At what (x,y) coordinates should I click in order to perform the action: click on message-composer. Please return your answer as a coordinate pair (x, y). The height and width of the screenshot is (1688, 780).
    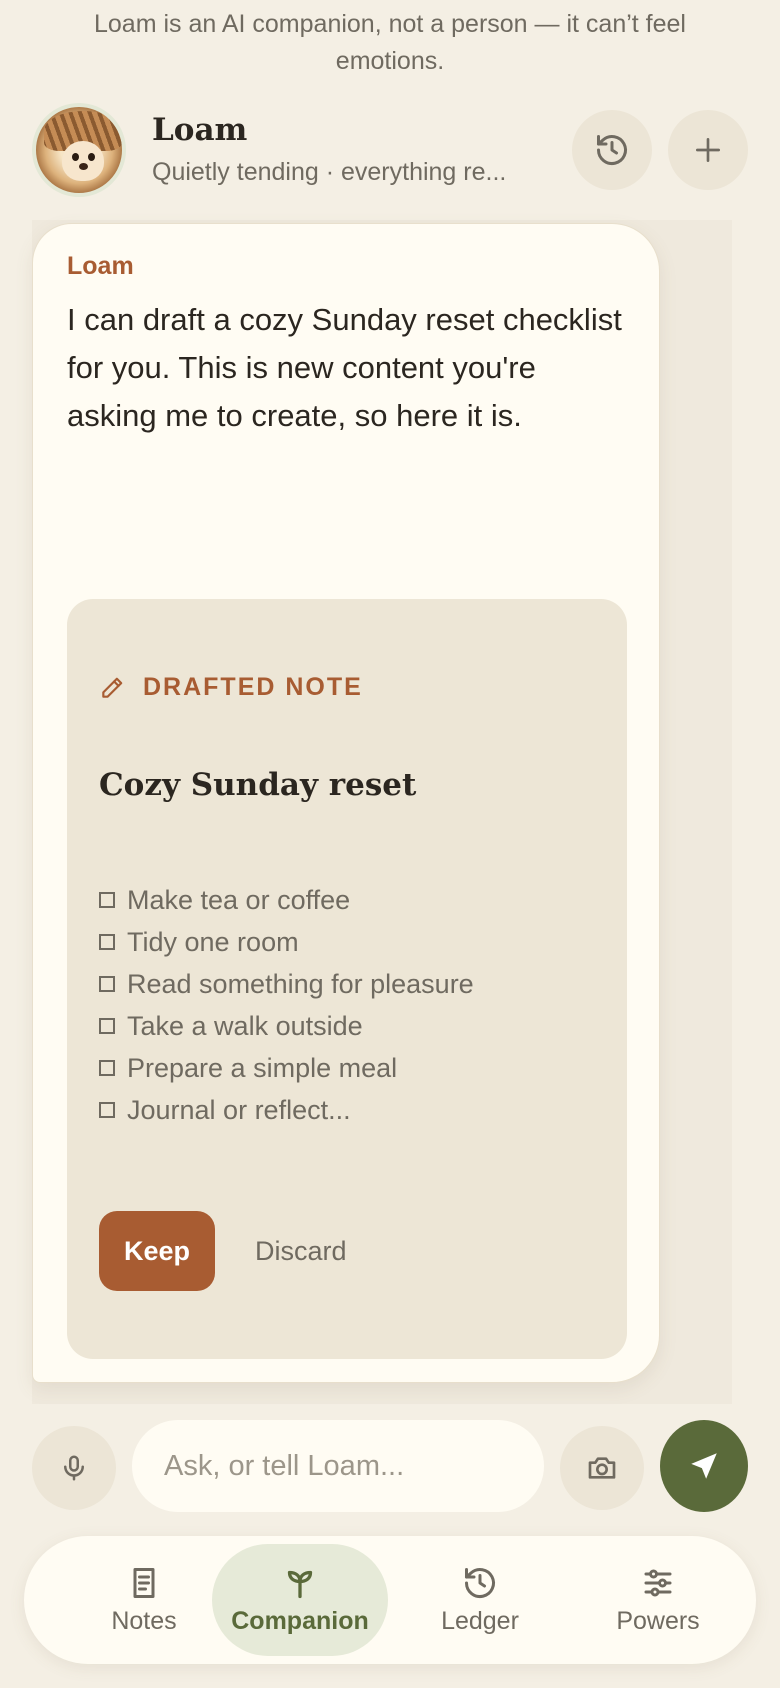
    Looking at the image, I should click on (390, 1466).